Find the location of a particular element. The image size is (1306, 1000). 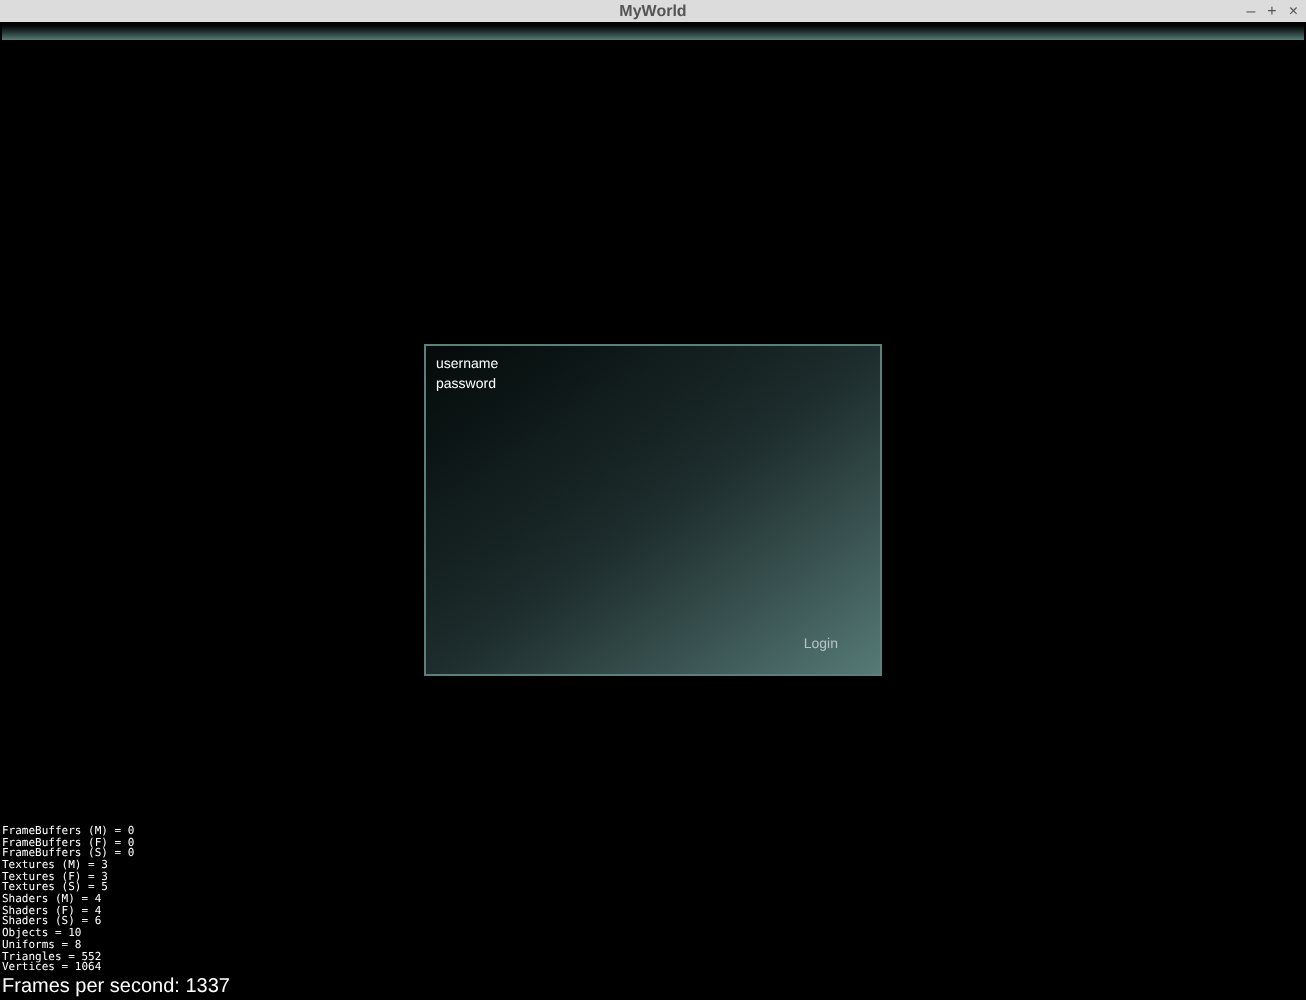

minimize-button: – is located at coordinates (1251, 11).